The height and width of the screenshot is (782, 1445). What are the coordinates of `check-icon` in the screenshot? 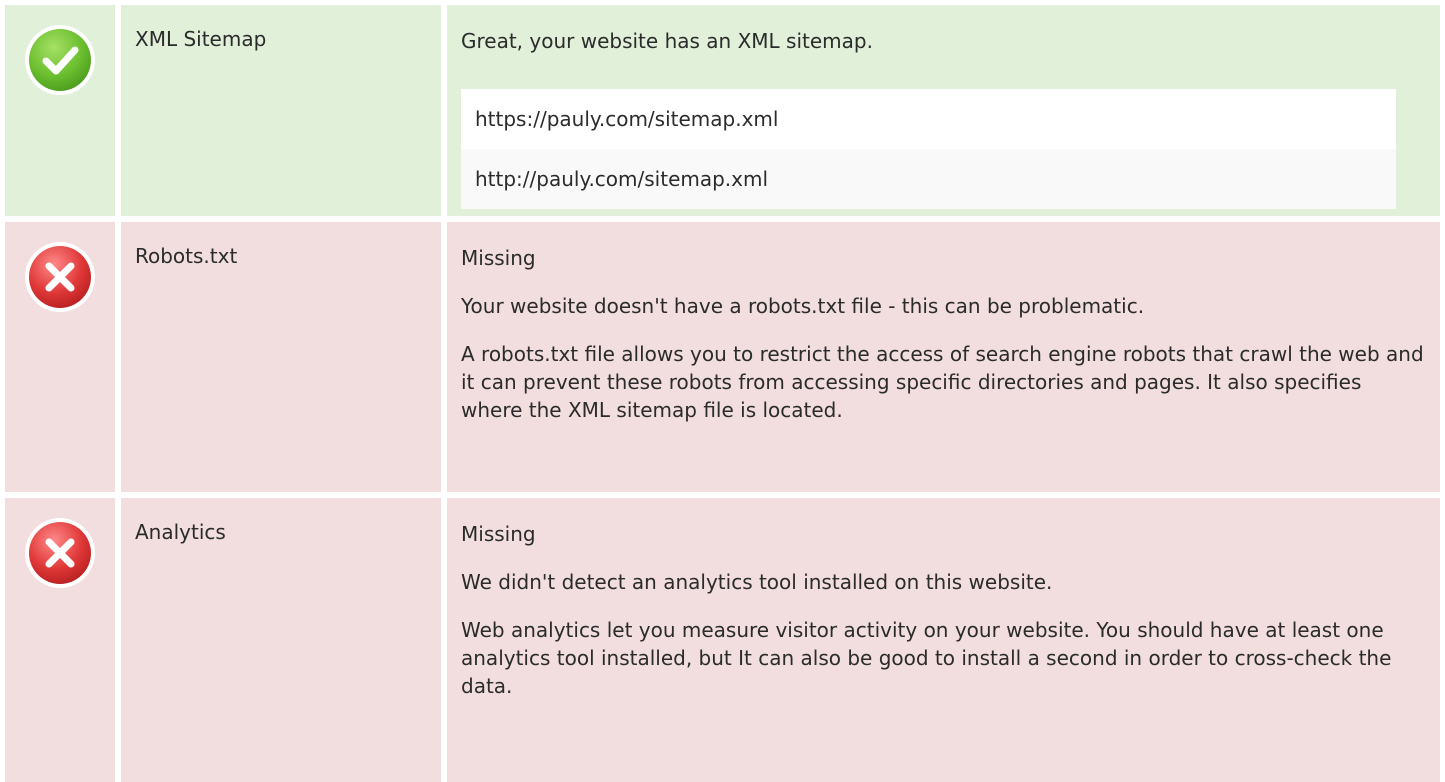 It's located at (60, 60).